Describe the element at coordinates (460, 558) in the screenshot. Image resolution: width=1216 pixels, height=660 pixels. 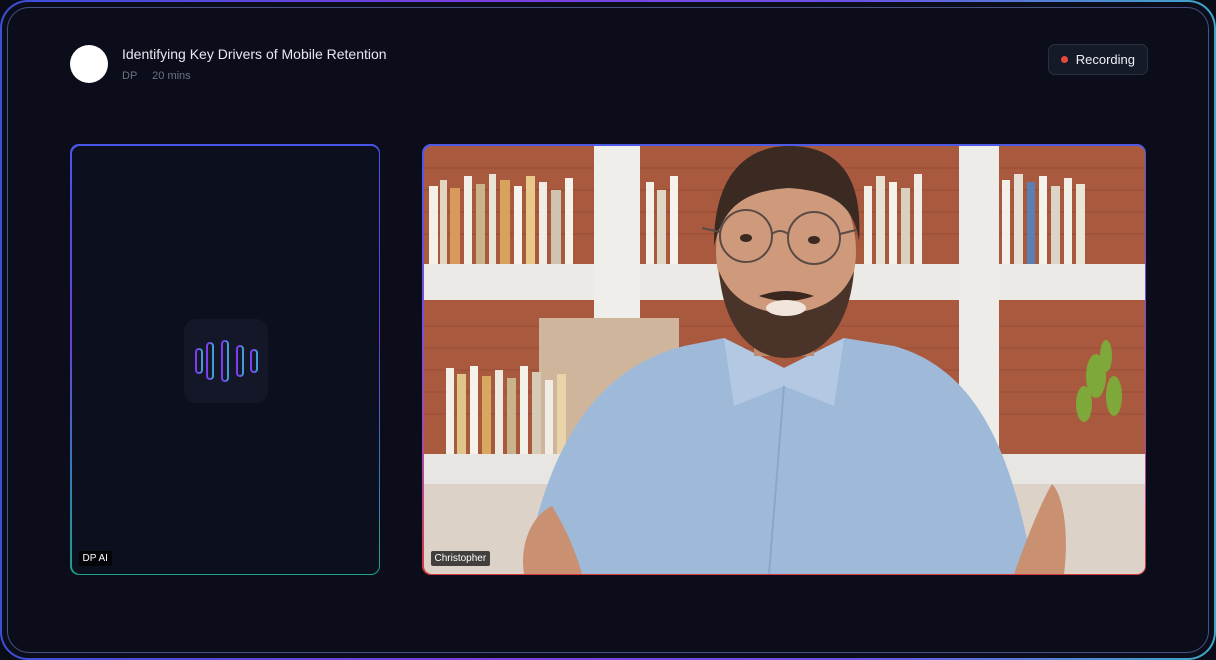
I see `participant-name-tag: Christopher` at that location.